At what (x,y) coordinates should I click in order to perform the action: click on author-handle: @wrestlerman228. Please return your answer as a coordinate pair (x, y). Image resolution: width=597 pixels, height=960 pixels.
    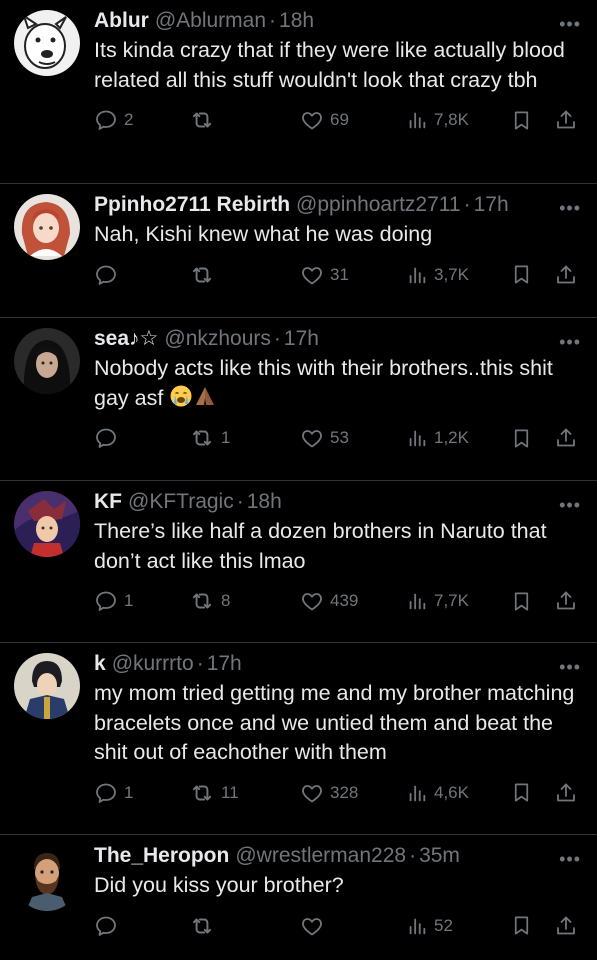
    Looking at the image, I should click on (320, 856).